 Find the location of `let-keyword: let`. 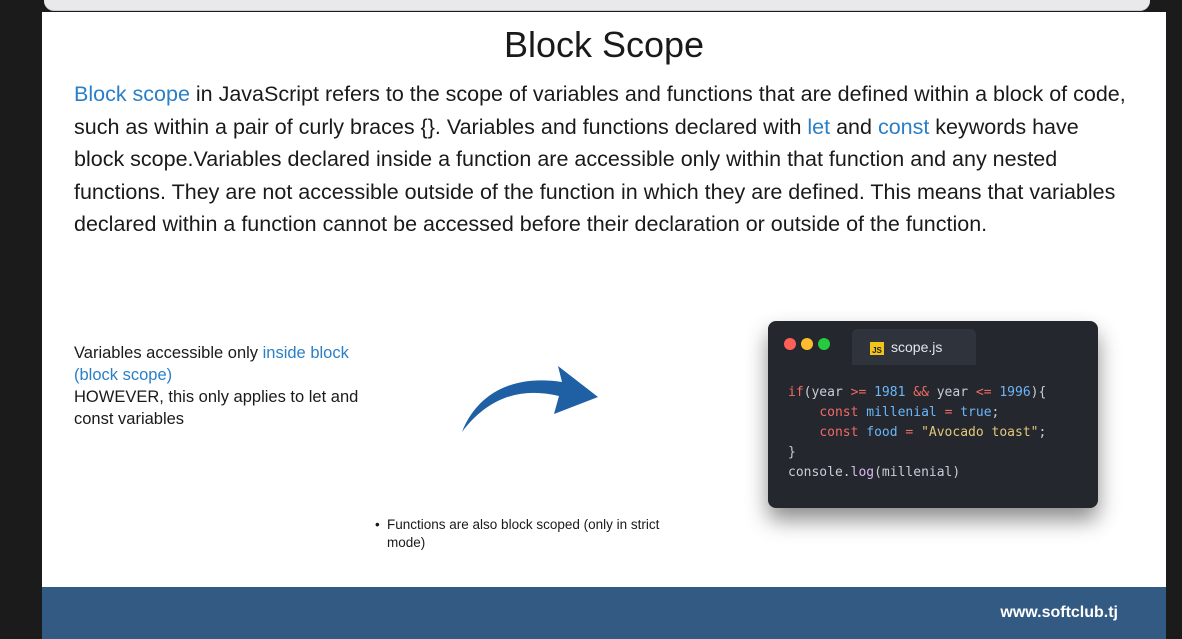

let-keyword: let is located at coordinates (819, 126).